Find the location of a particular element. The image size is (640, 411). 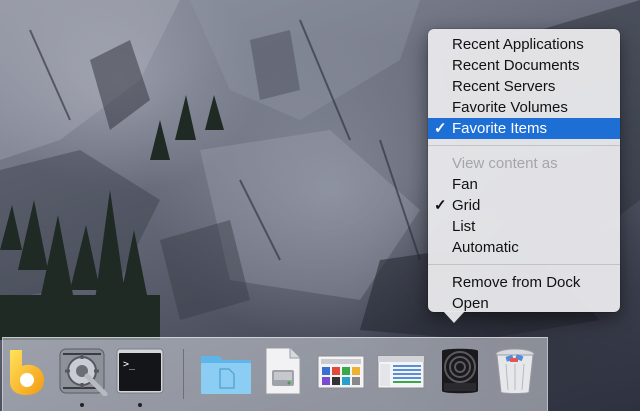

trash-icon is located at coordinates (515, 371).